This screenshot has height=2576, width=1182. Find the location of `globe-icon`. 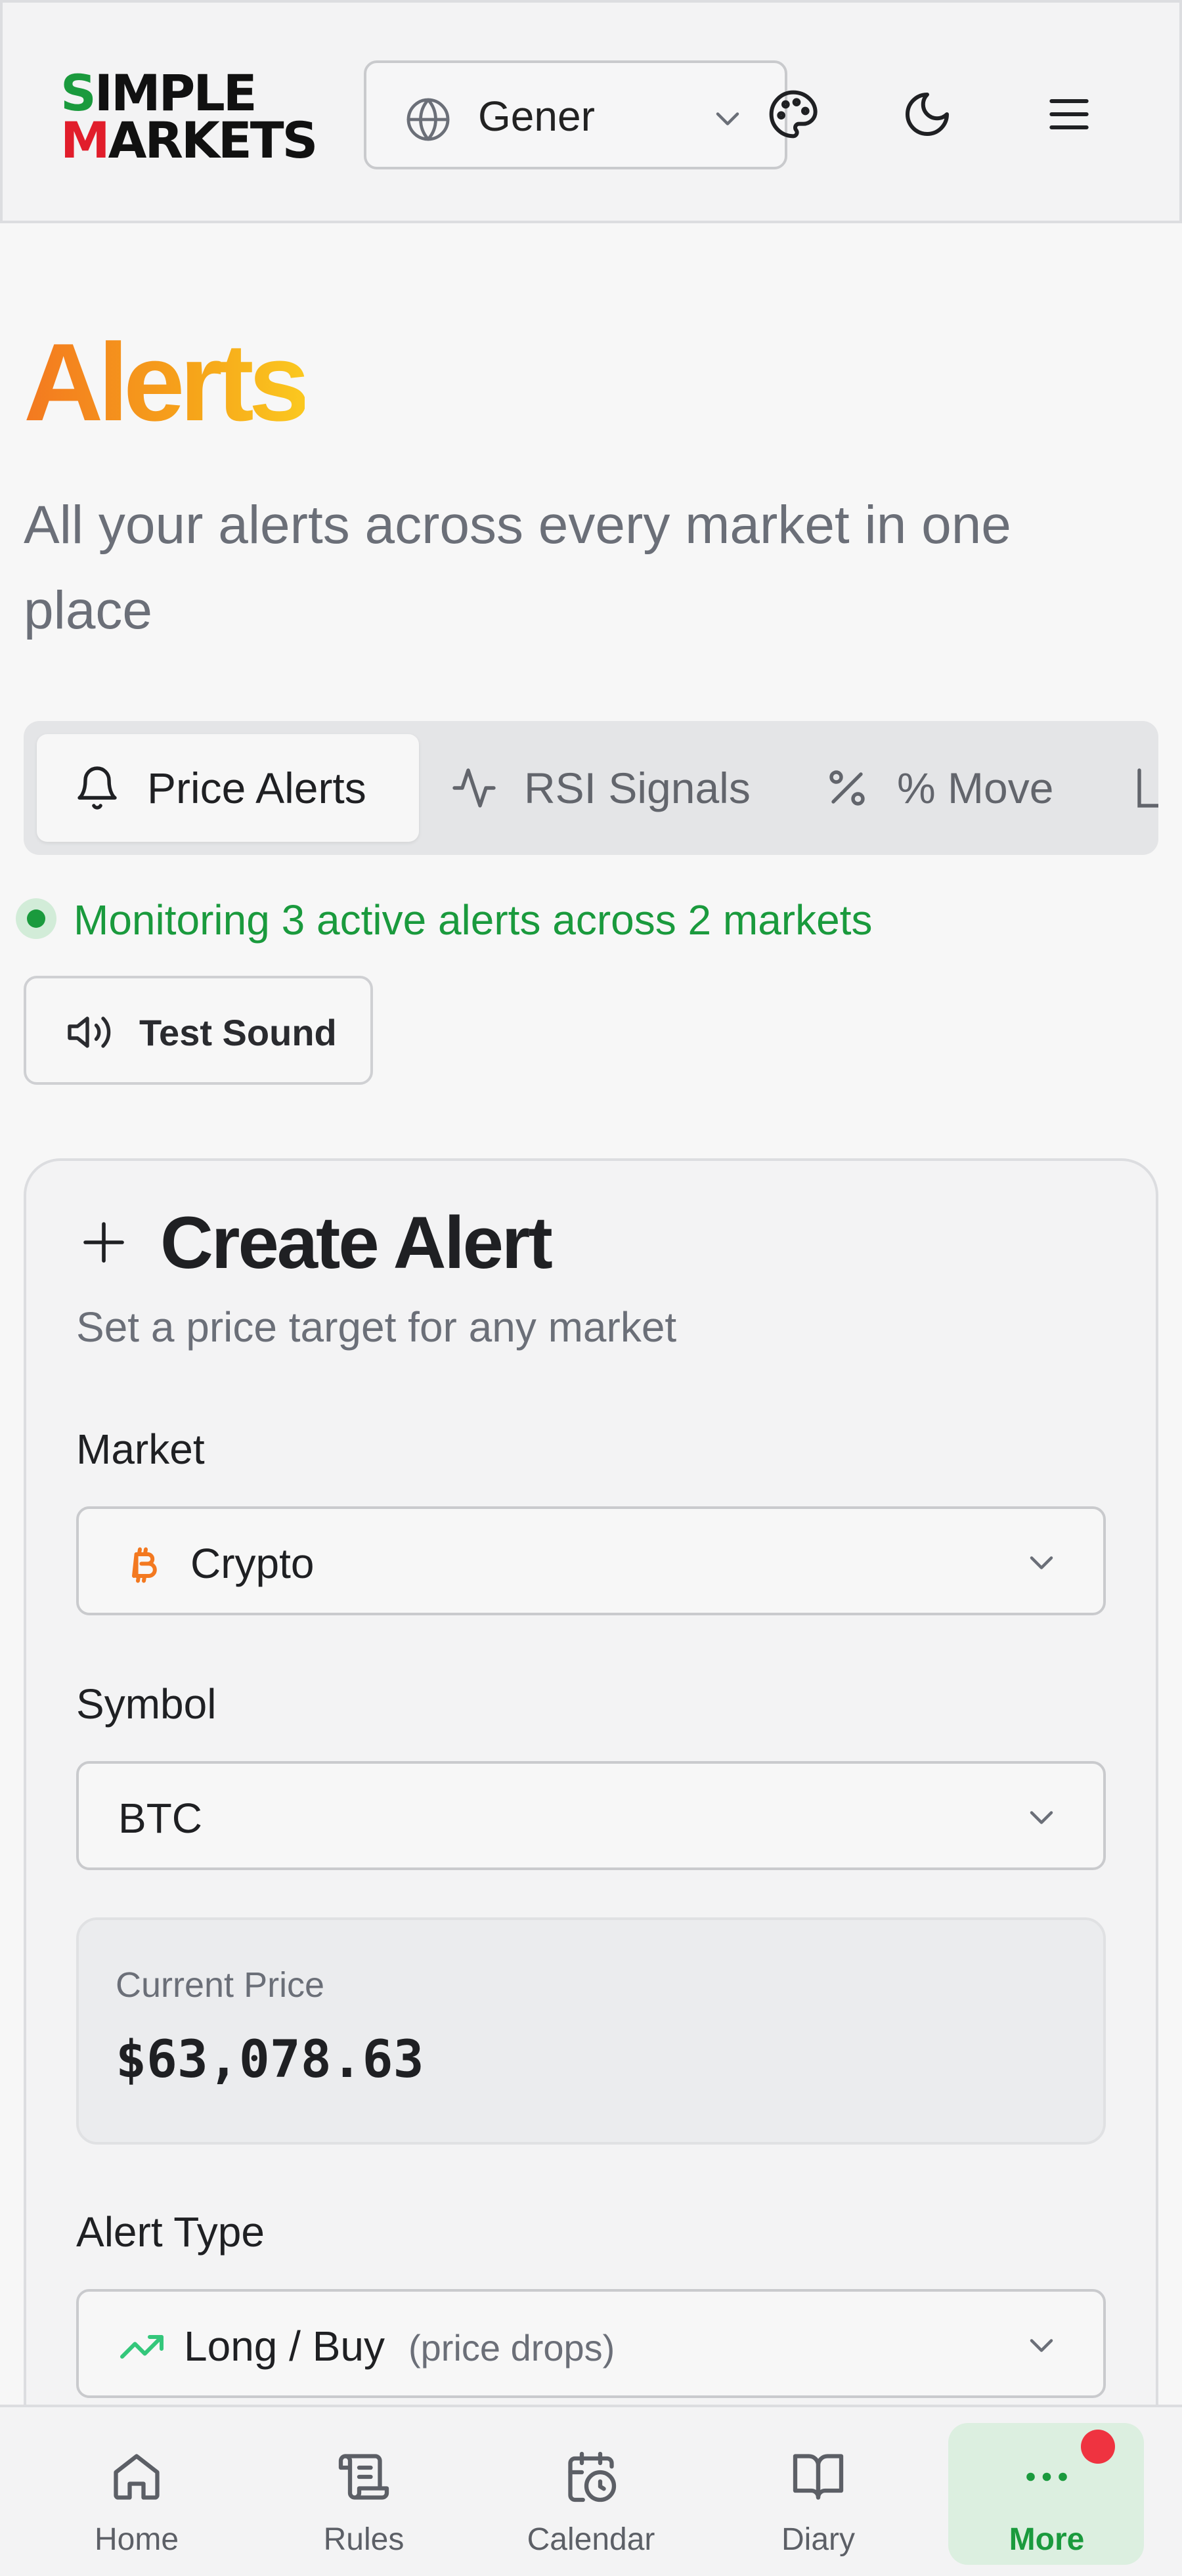

globe-icon is located at coordinates (428, 120).